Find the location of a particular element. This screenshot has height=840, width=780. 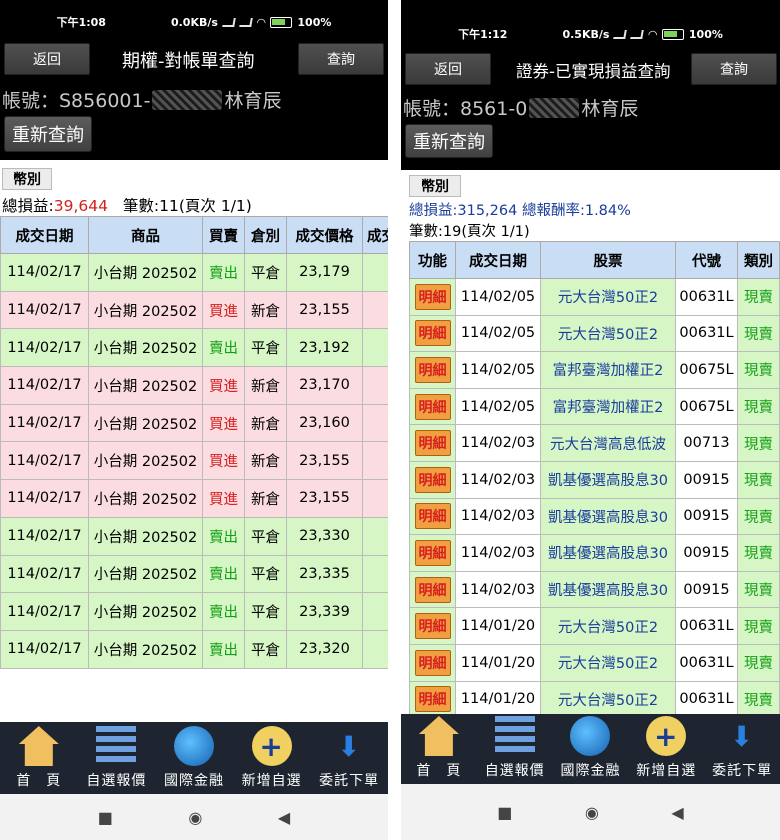

trade-price: 23,155 is located at coordinates (324, 310).